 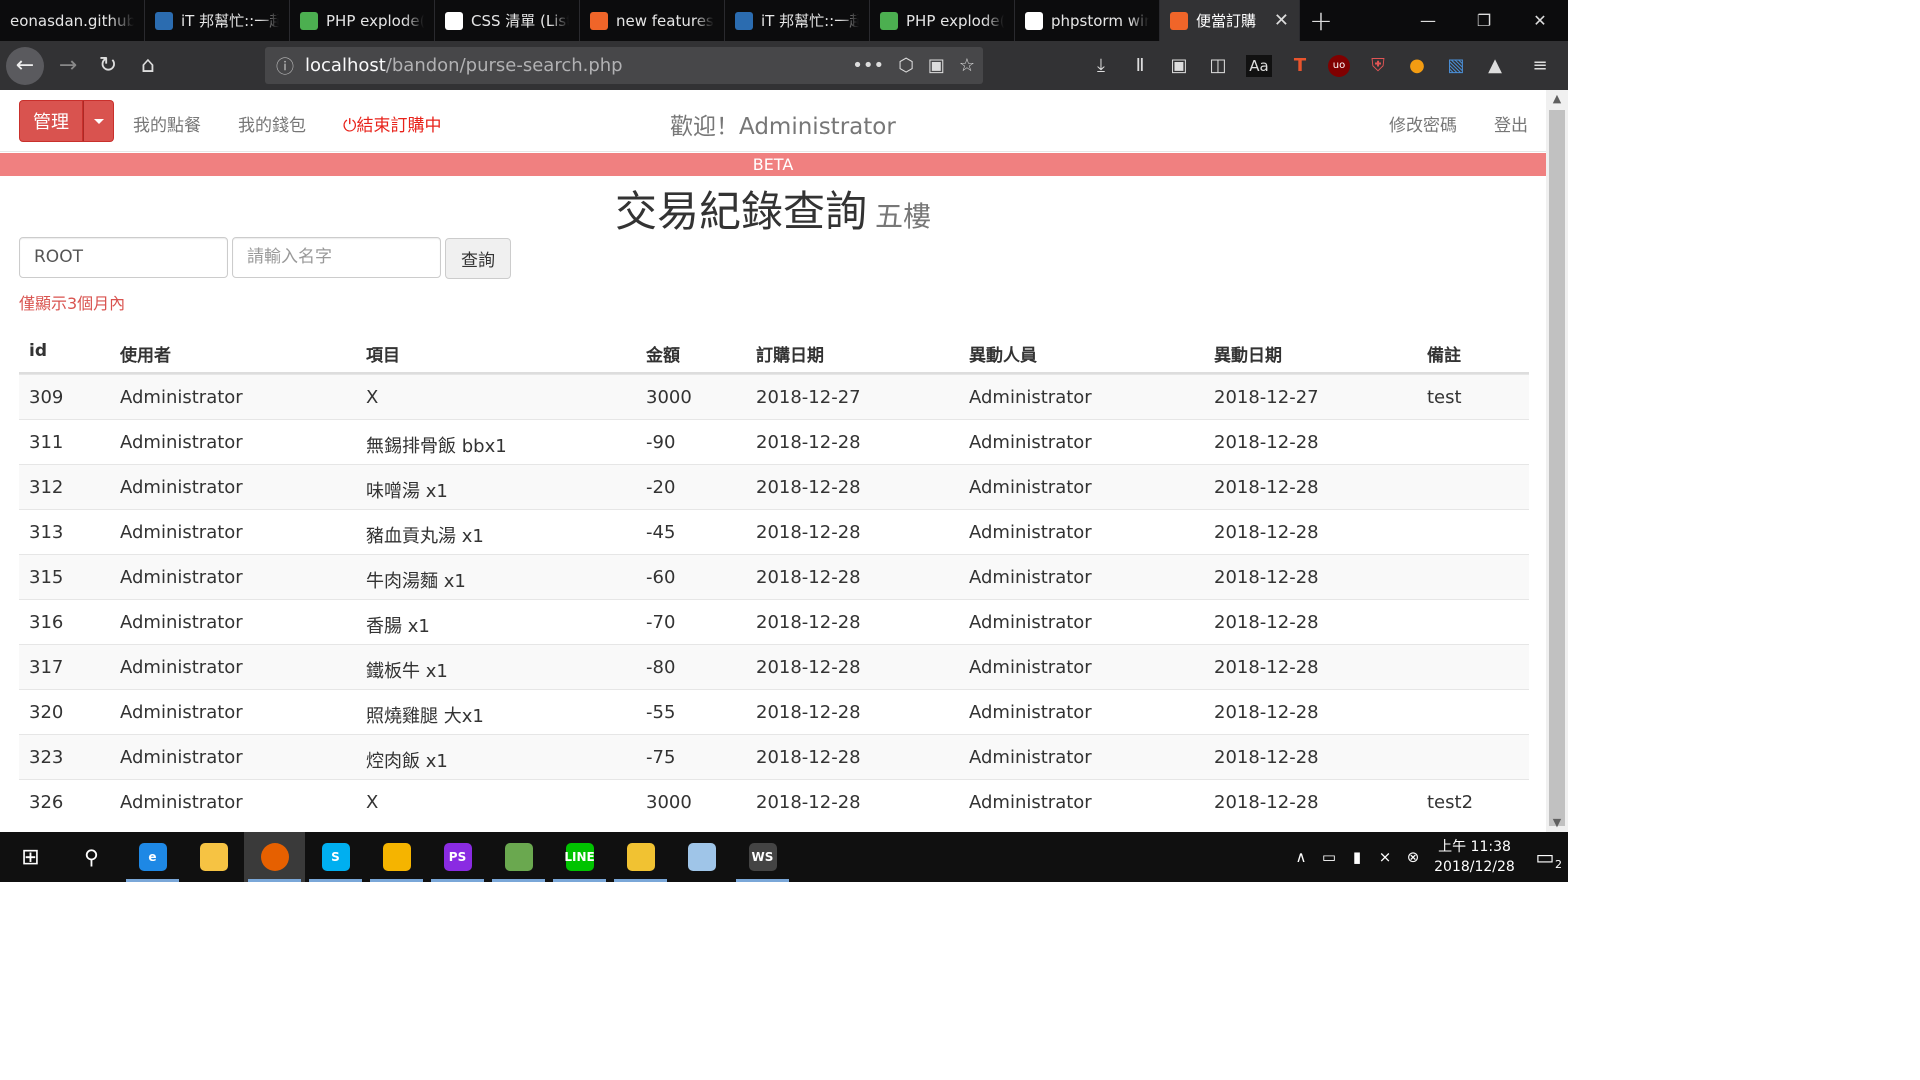 What do you see at coordinates (1474, 867) in the screenshot?
I see `clock-date: 2018/12/28` at bounding box center [1474, 867].